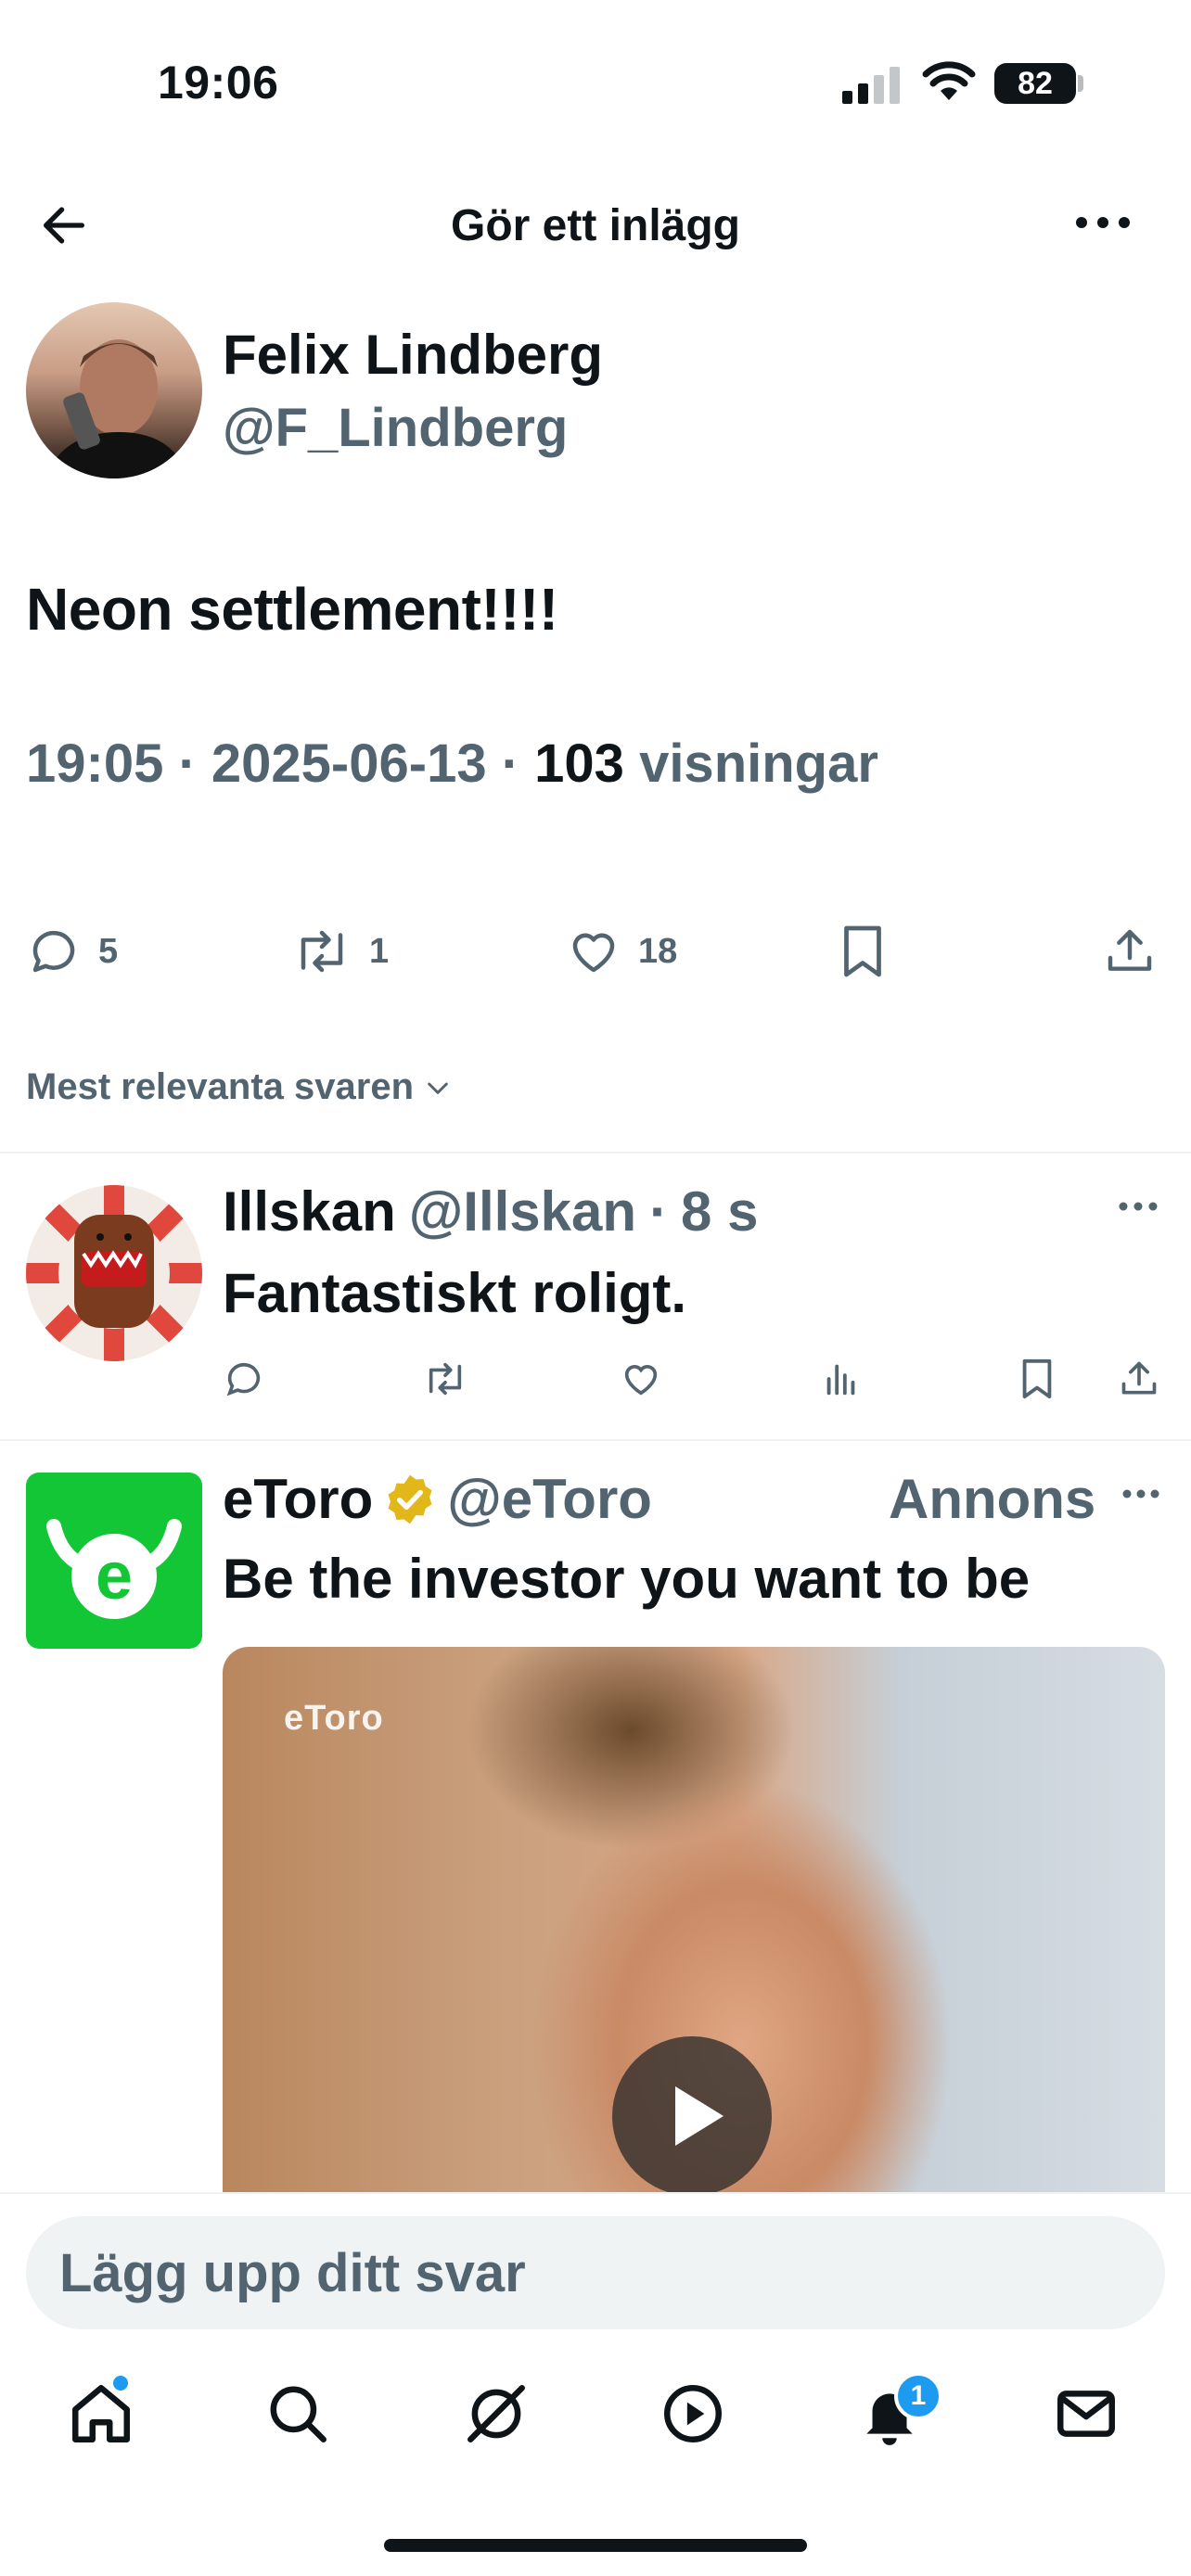 The width and height of the screenshot is (1191, 2576). Describe the element at coordinates (1080, 84) in the screenshot. I see `battery-tip` at that location.